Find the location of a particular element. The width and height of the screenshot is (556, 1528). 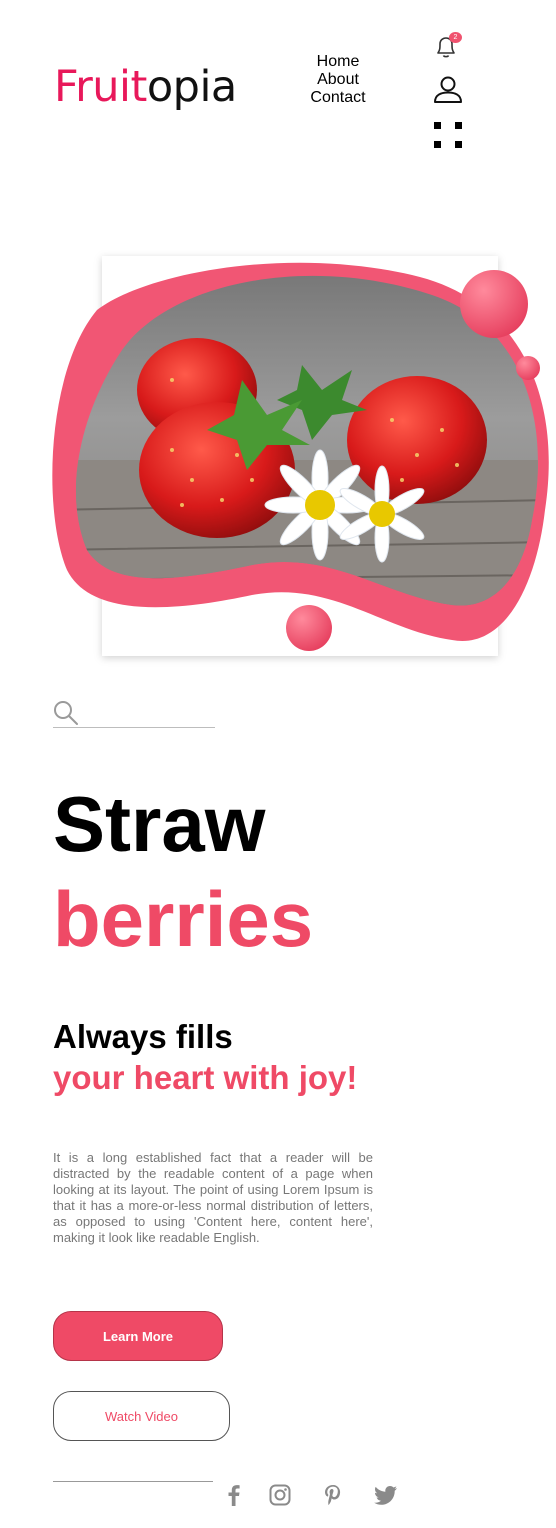

hero-title-line-2: berries is located at coordinates (183, 919).